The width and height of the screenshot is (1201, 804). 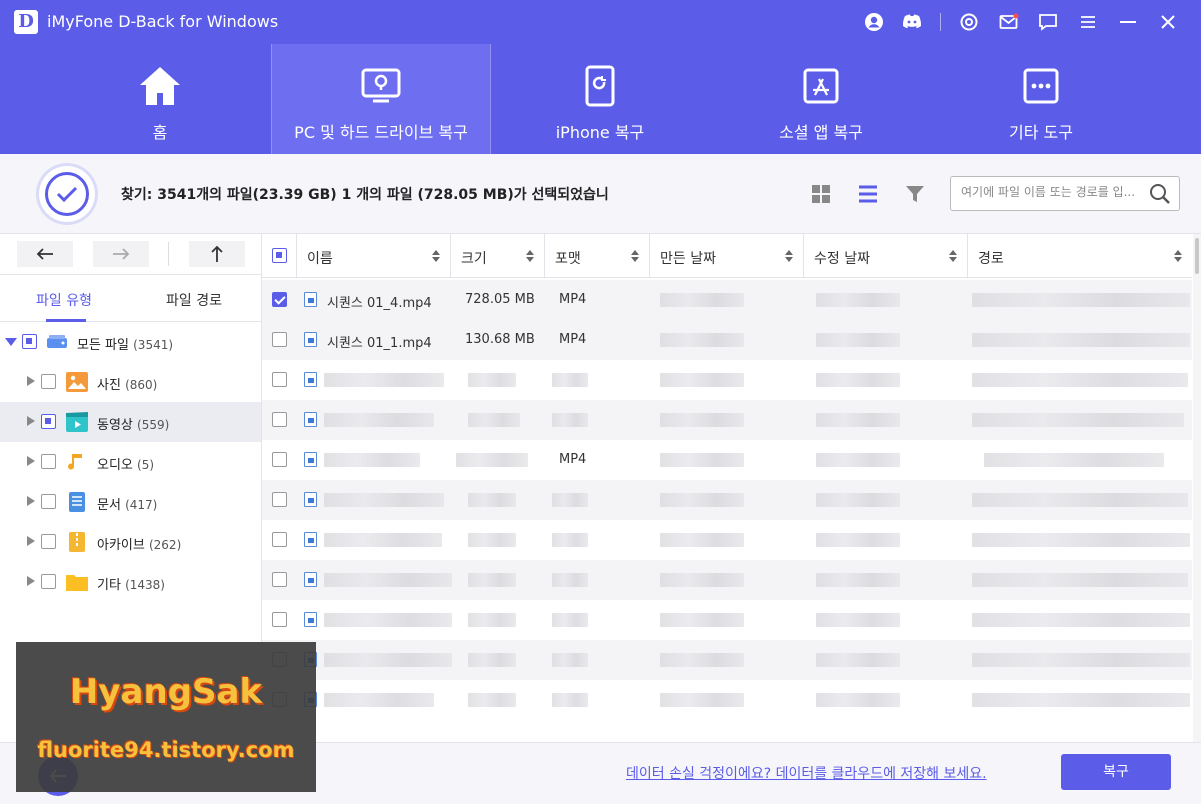 What do you see at coordinates (821, 99) in the screenshot?
I see `nav-social-app-recovery: 소셜 앱 복구` at bounding box center [821, 99].